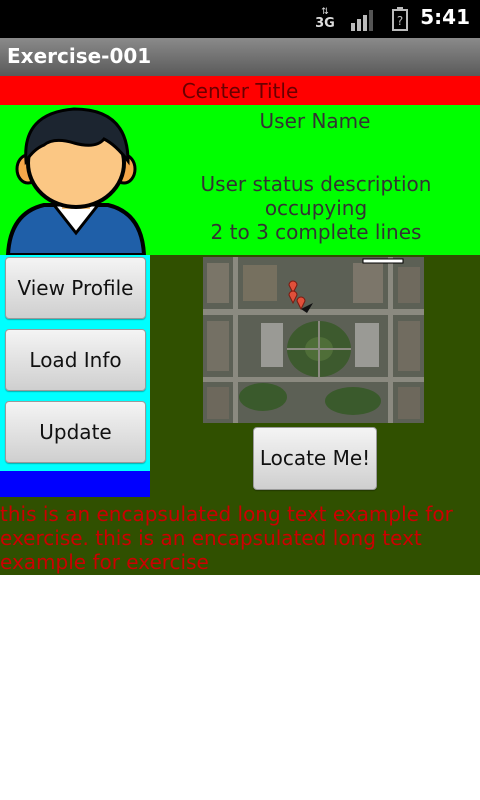 Image resolution: width=480 pixels, height=800 pixels. What do you see at coordinates (75, 432) in the screenshot?
I see `update-button: Update` at bounding box center [75, 432].